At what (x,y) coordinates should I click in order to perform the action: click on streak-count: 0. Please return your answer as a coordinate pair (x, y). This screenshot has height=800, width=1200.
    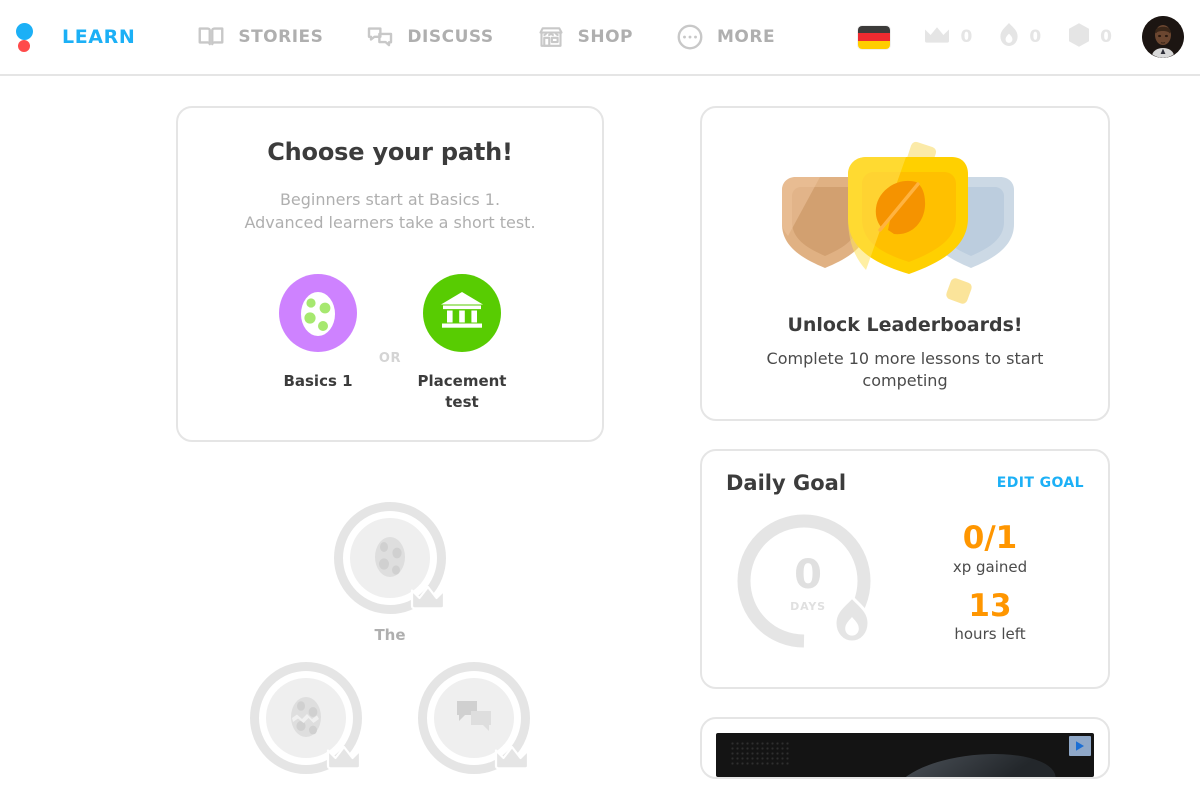
    Looking at the image, I should click on (1035, 37).